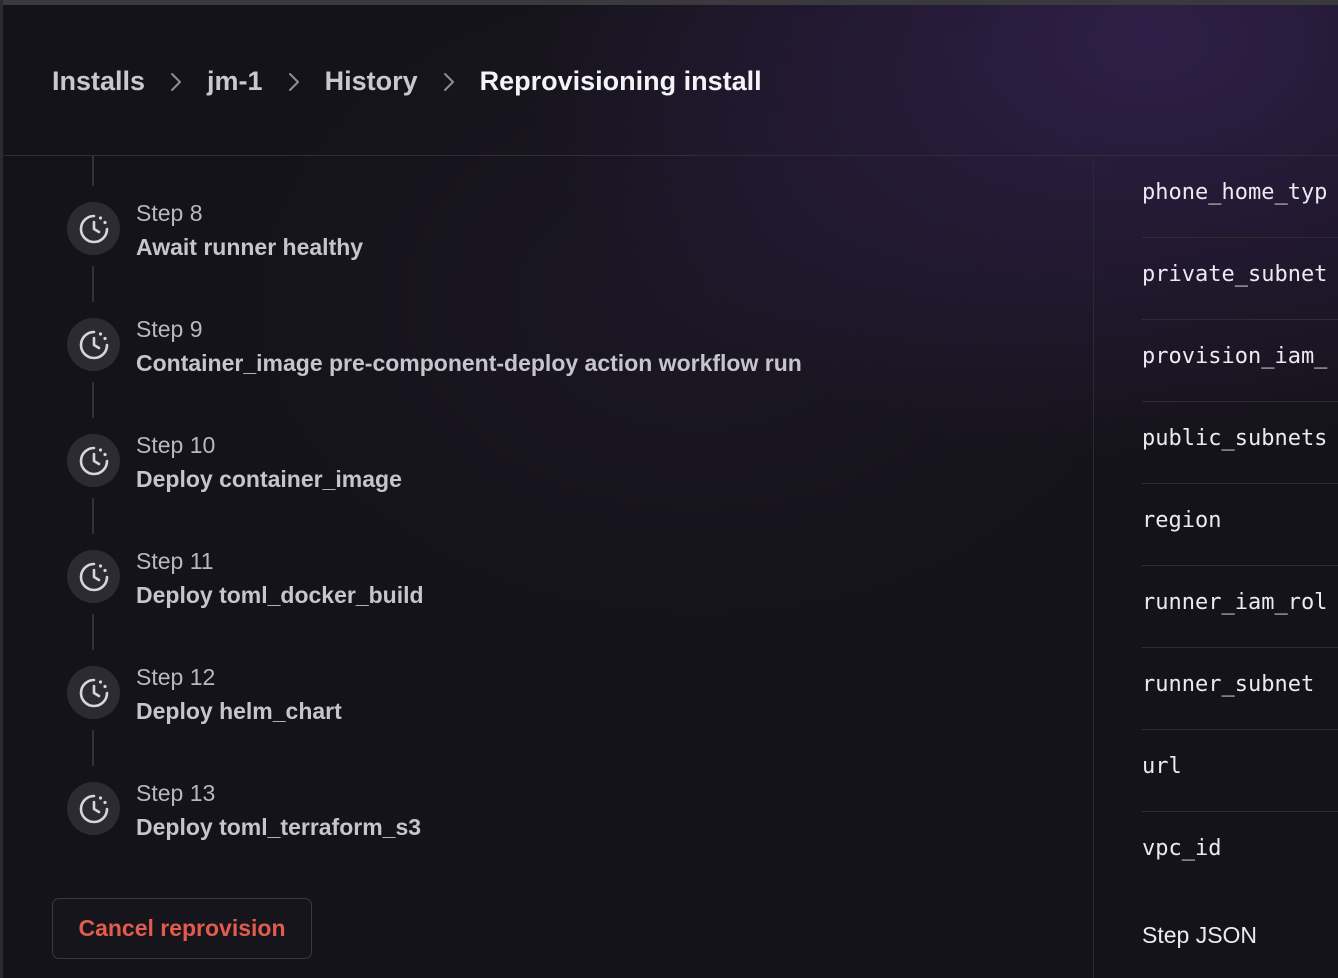 The width and height of the screenshot is (1338, 978). Describe the element at coordinates (269, 479) in the screenshot. I see `step-title: Deploy container_image` at that location.